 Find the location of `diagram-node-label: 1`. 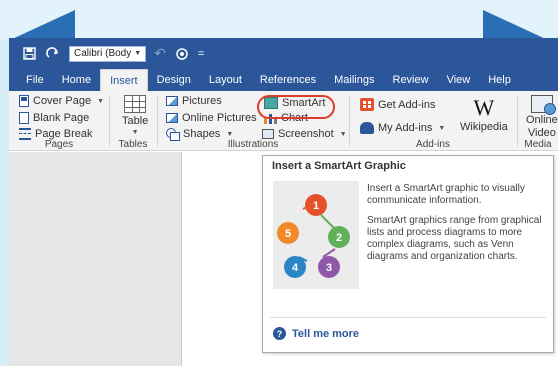

diagram-node-label: 1 is located at coordinates (316, 206).